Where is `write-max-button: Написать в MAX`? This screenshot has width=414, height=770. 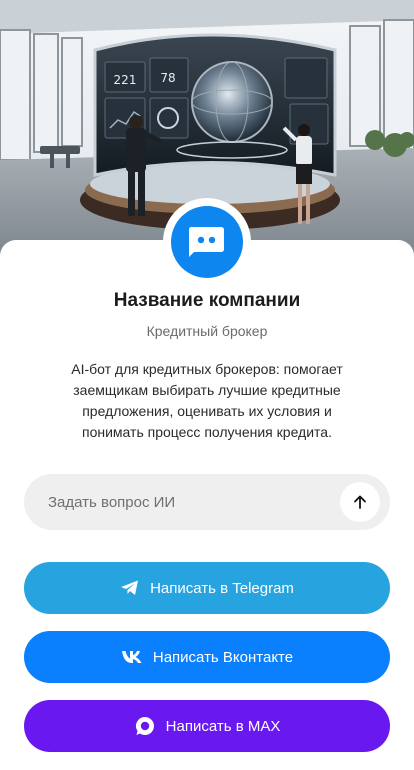
write-max-button: Написать в MAX is located at coordinates (207, 726).